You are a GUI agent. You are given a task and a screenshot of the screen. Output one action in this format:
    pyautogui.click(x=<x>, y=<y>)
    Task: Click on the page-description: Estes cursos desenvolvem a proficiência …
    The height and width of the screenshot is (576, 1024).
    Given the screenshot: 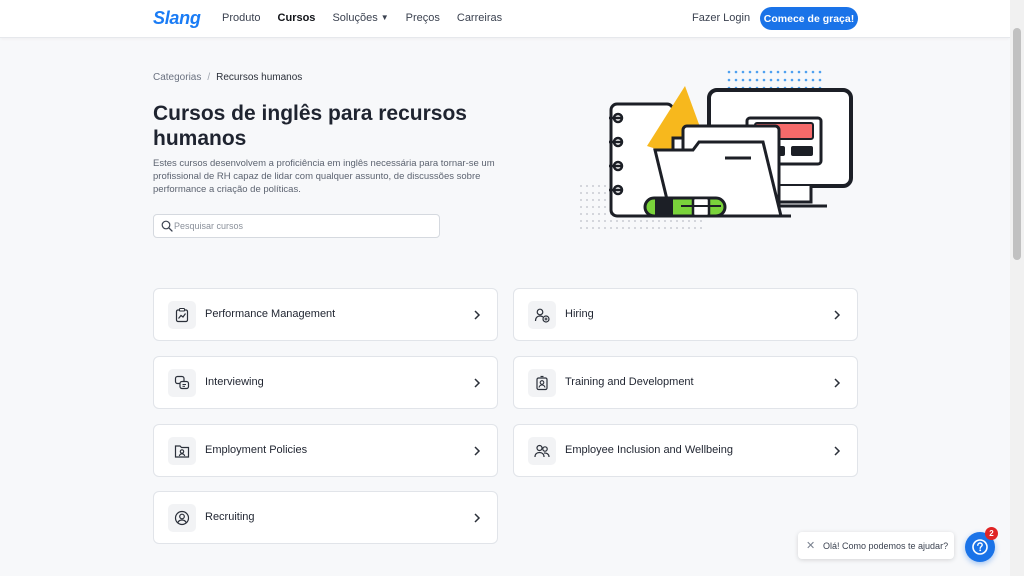 What is the action you would take?
    pyautogui.click(x=324, y=176)
    